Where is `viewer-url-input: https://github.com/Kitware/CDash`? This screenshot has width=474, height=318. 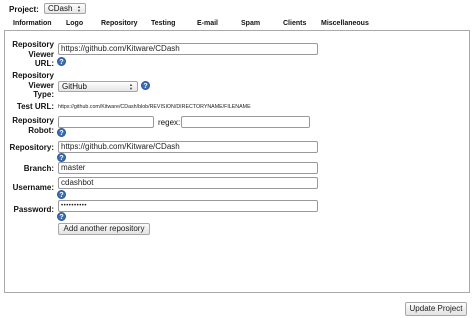
viewer-url-input: https://github.com/Kitware/CDash is located at coordinates (188, 49).